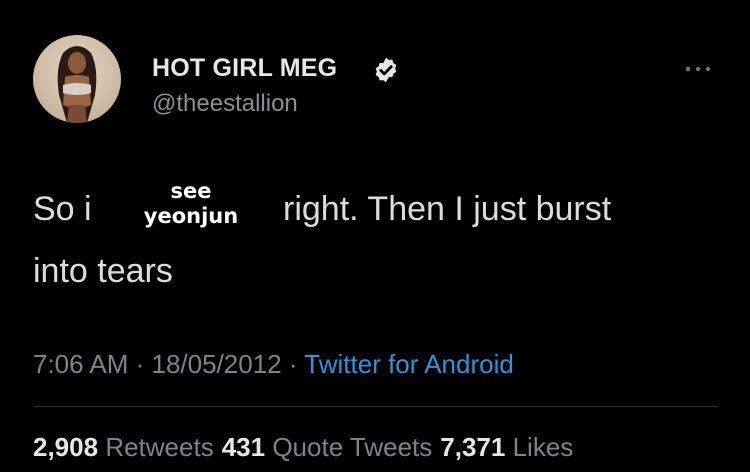 The image size is (750, 472). I want to click on overlay-caption-line-1: see, so click(191, 191).